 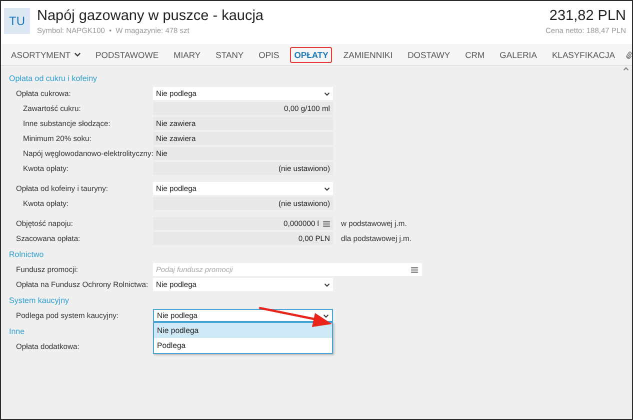 What do you see at coordinates (311, 54) in the screenshot?
I see `tab: OPŁATY` at bounding box center [311, 54].